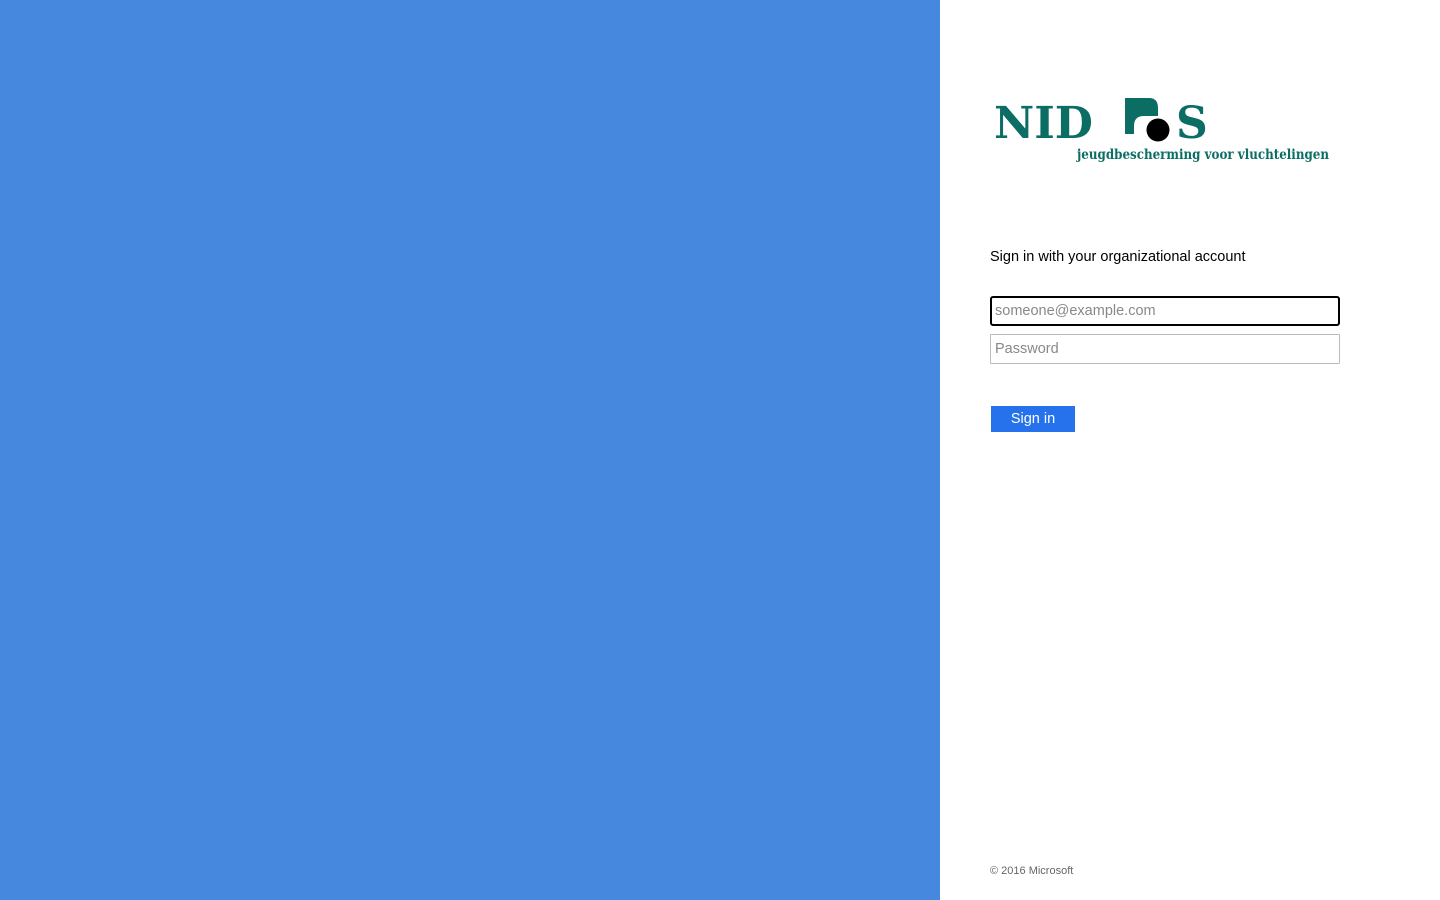 Image resolution: width=1440 pixels, height=900 pixels. Describe the element at coordinates (1192, 123) in the screenshot. I see `logo-wordmark-right: S` at that location.